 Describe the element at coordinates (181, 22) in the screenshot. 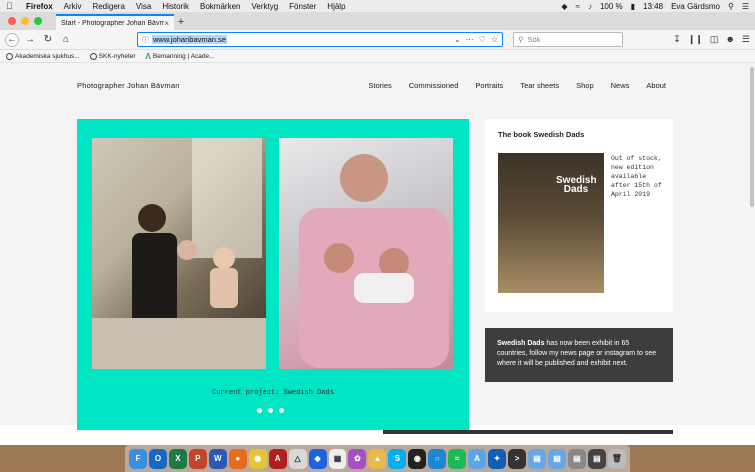

I see `new-tab-button: +` at that location.